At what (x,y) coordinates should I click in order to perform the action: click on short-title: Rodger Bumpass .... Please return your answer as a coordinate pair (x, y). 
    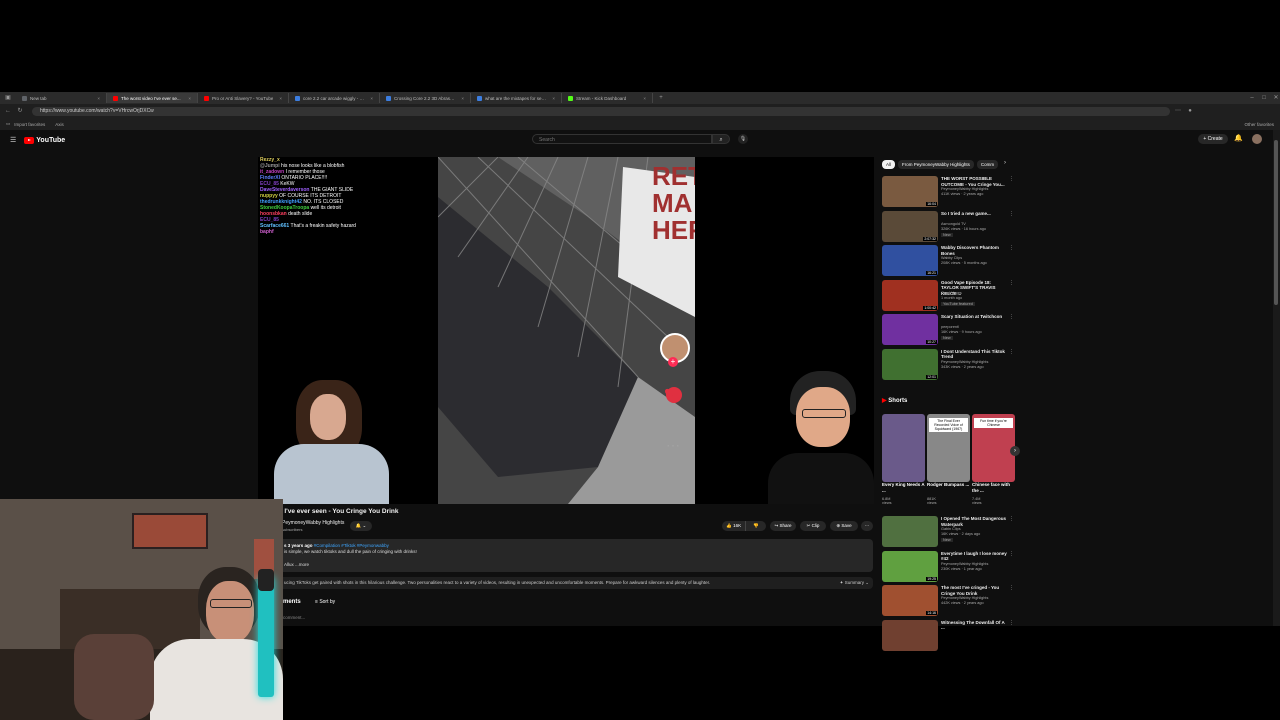
    Looking at the image, I should click on (949, 485).